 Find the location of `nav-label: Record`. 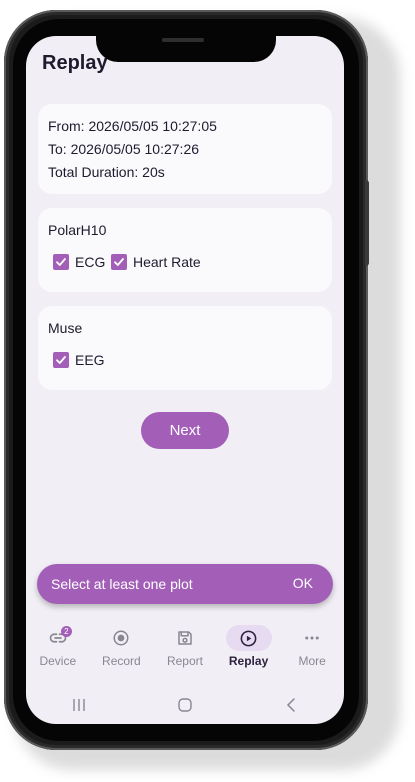

nav-label: Record is located at coordinates (121, 661).